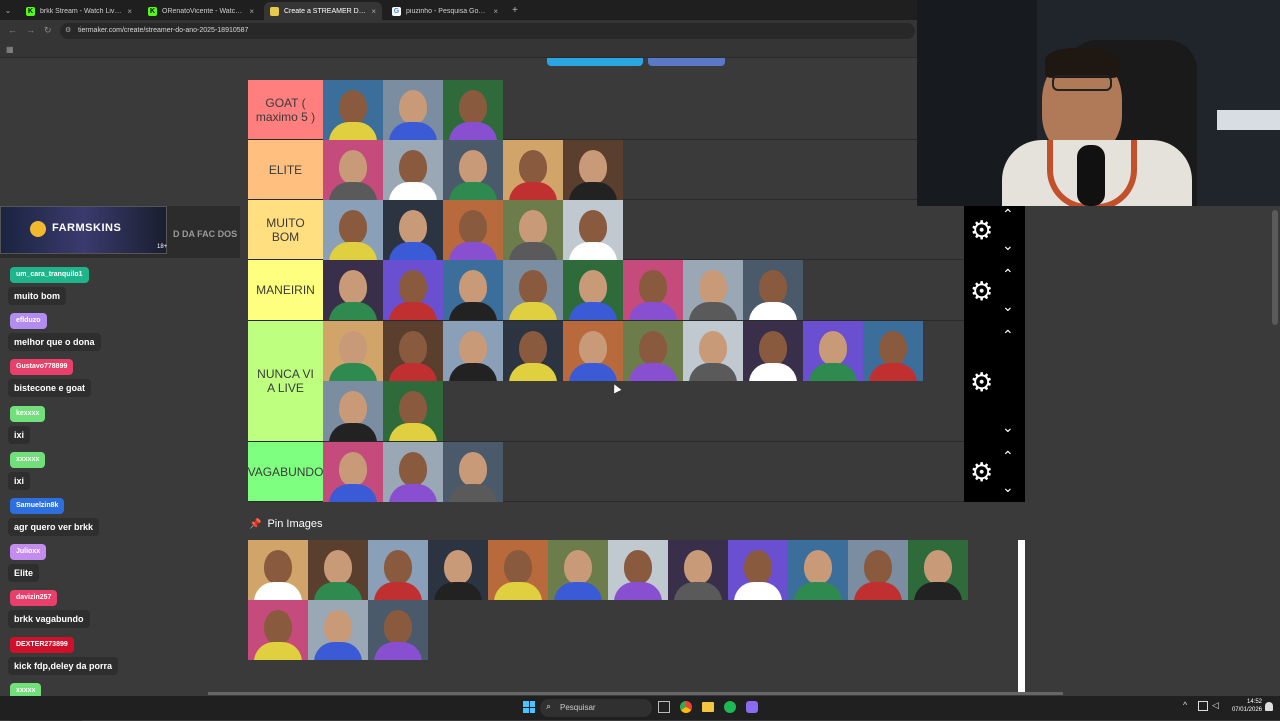 The image size is (1280, 721). What do you see at coordinates (68, 31) in the screenshot?
I see `site-info-icon: ⚙` at bounding box center [68, 31].